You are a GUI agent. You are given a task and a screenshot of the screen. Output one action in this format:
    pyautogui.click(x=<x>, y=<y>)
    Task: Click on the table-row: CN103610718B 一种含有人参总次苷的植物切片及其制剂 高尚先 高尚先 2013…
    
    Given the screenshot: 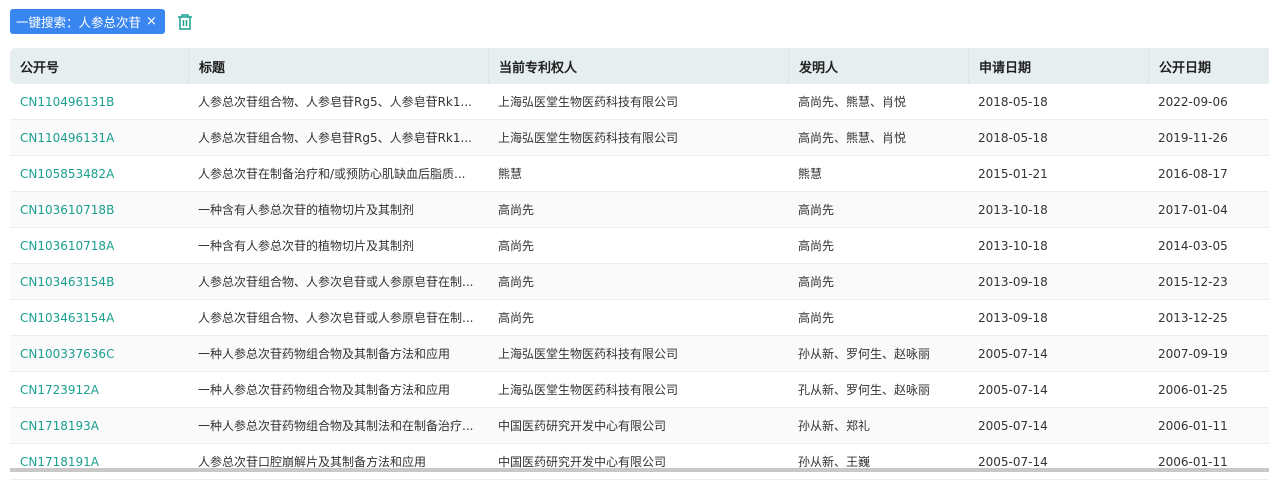 What is the action you would take?
    pyautogui.click(x=639, y=210)
    